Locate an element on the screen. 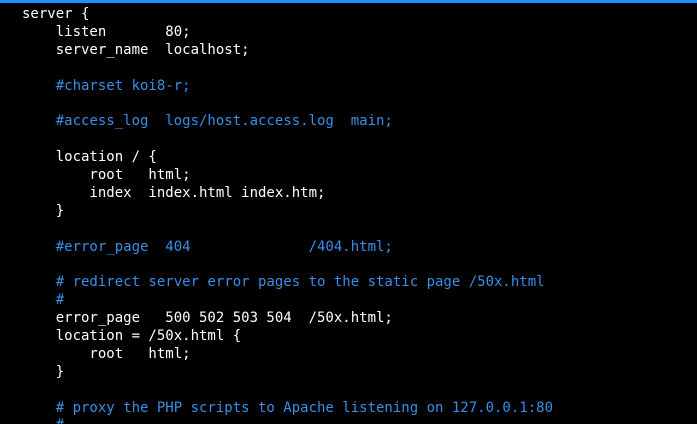 The image size is (697, 424). code-line: listen 80; is located at coordinates (106, 31).